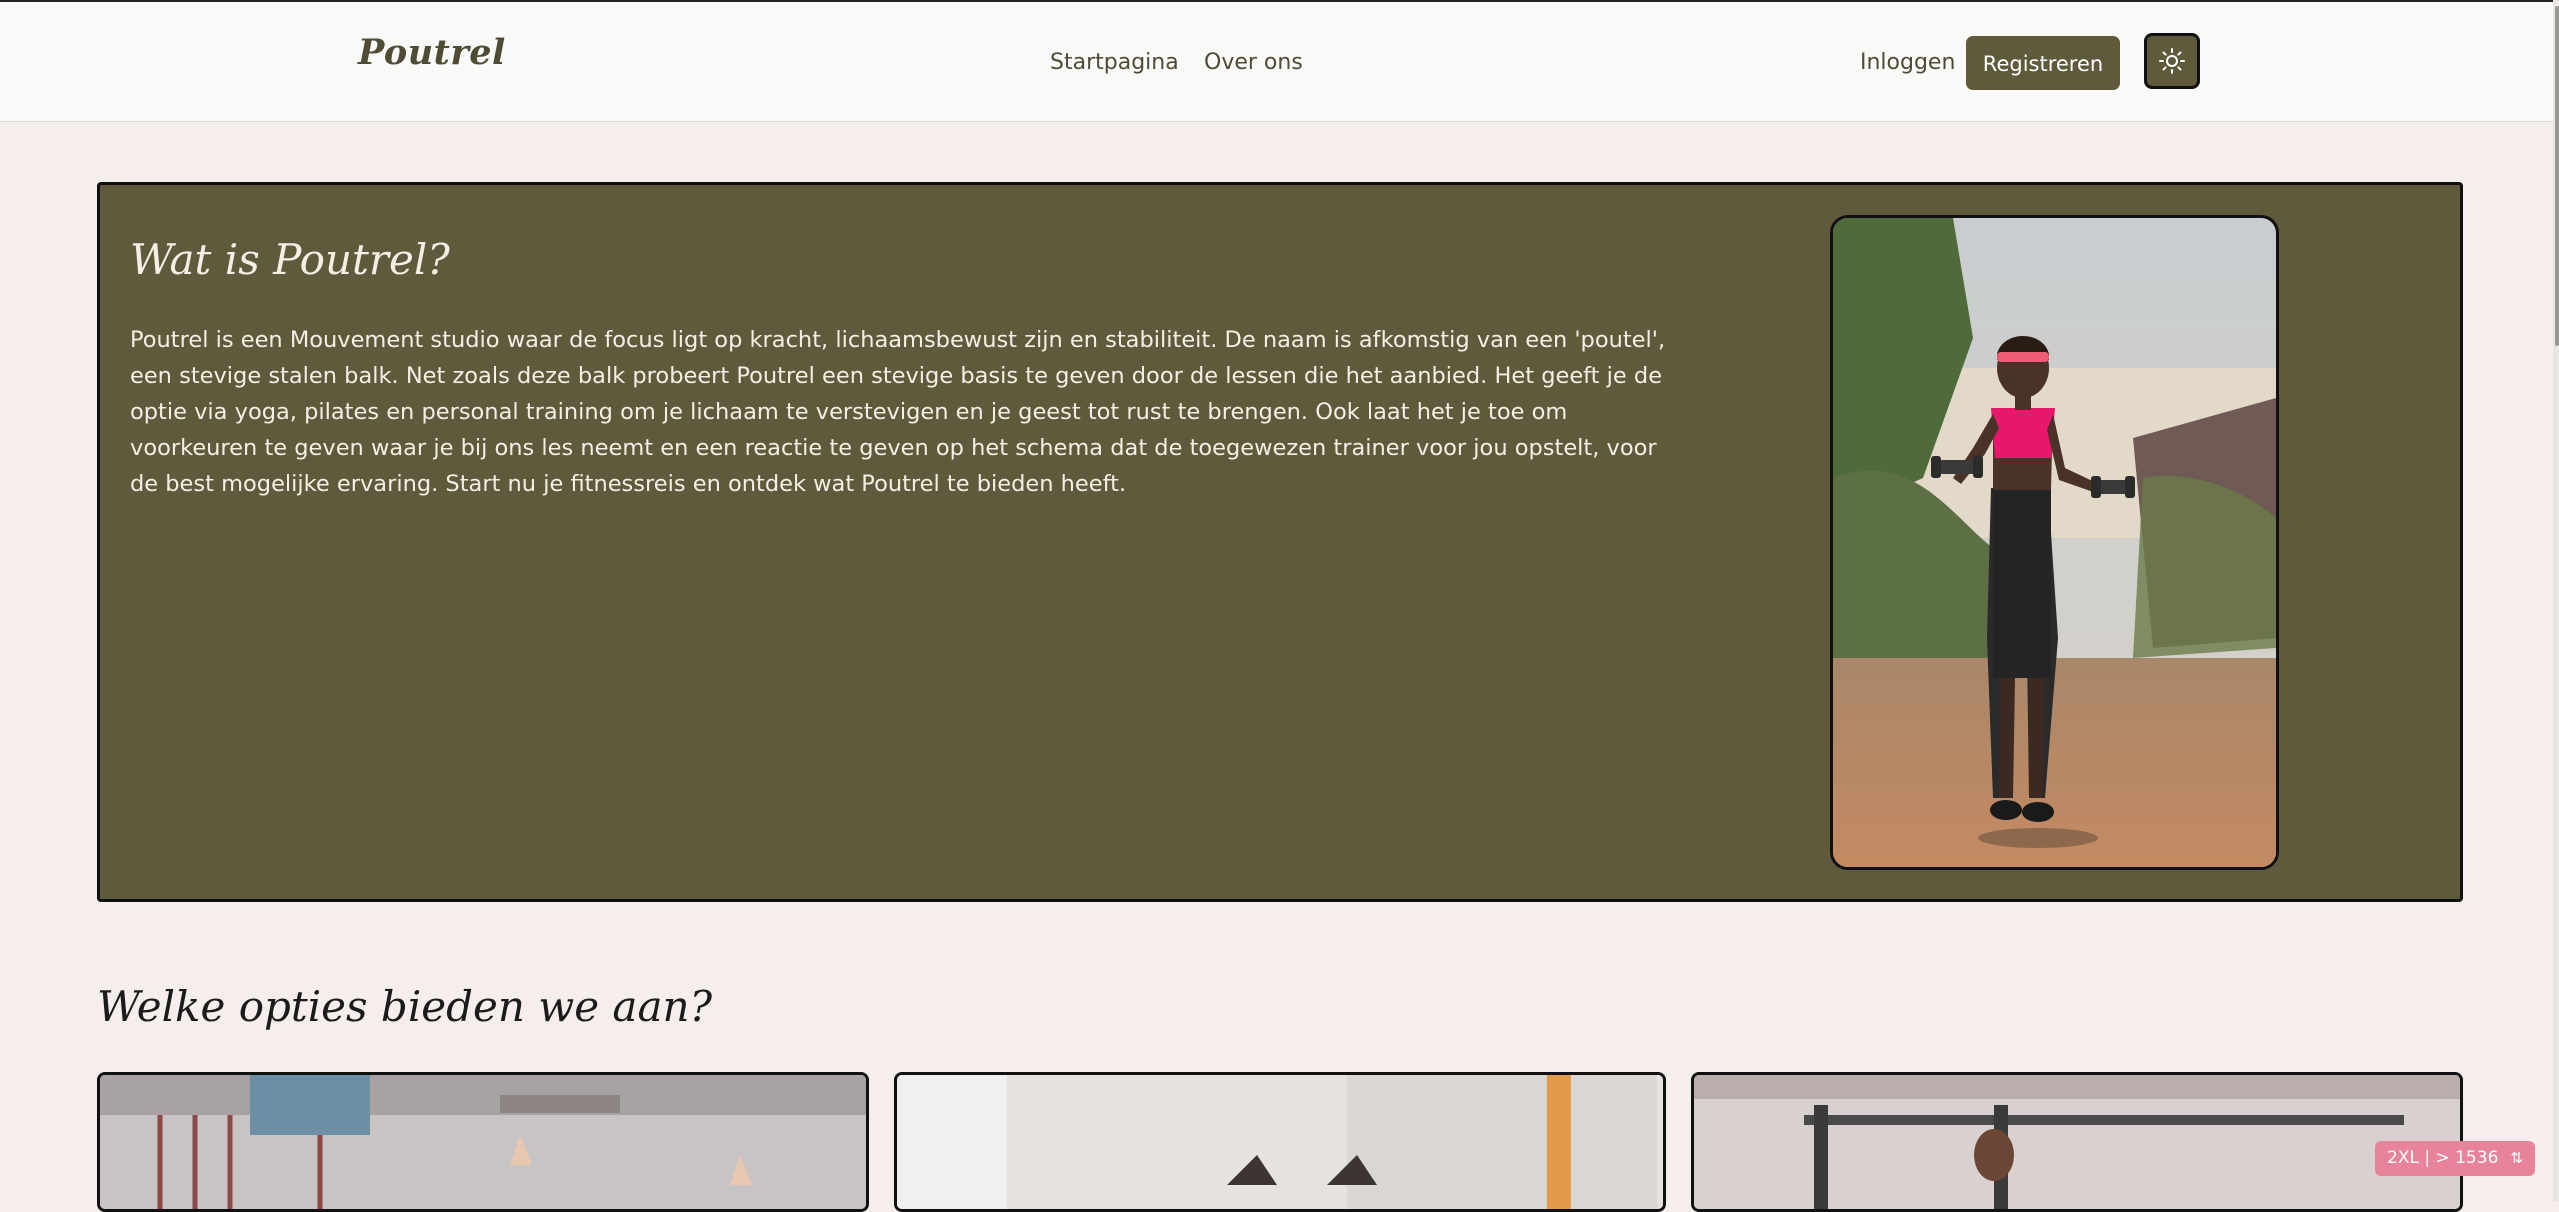 This screenshot has width=2559, height=1212. I want to click on hero-photo-illustration, so click(2054, 542).